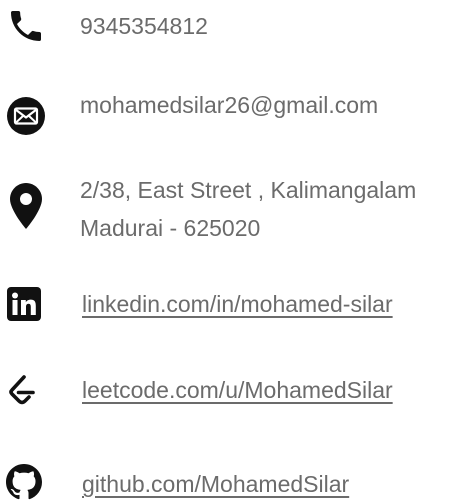  What do you see at coordinates (26, 206) in the screenshot?
I see `location-pin-icon` at bounding box center [26, 206].